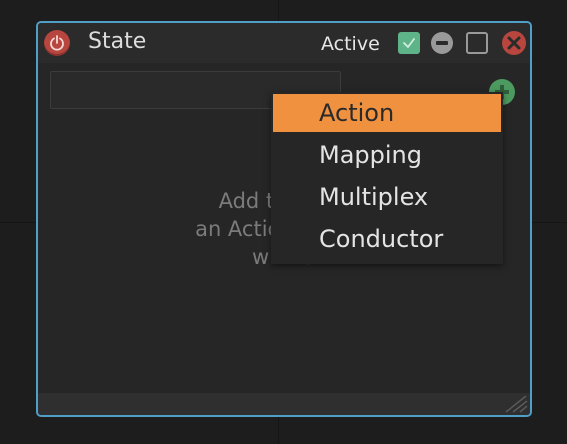  I want to click on window-titlebar: State Active, so click(284, 43).